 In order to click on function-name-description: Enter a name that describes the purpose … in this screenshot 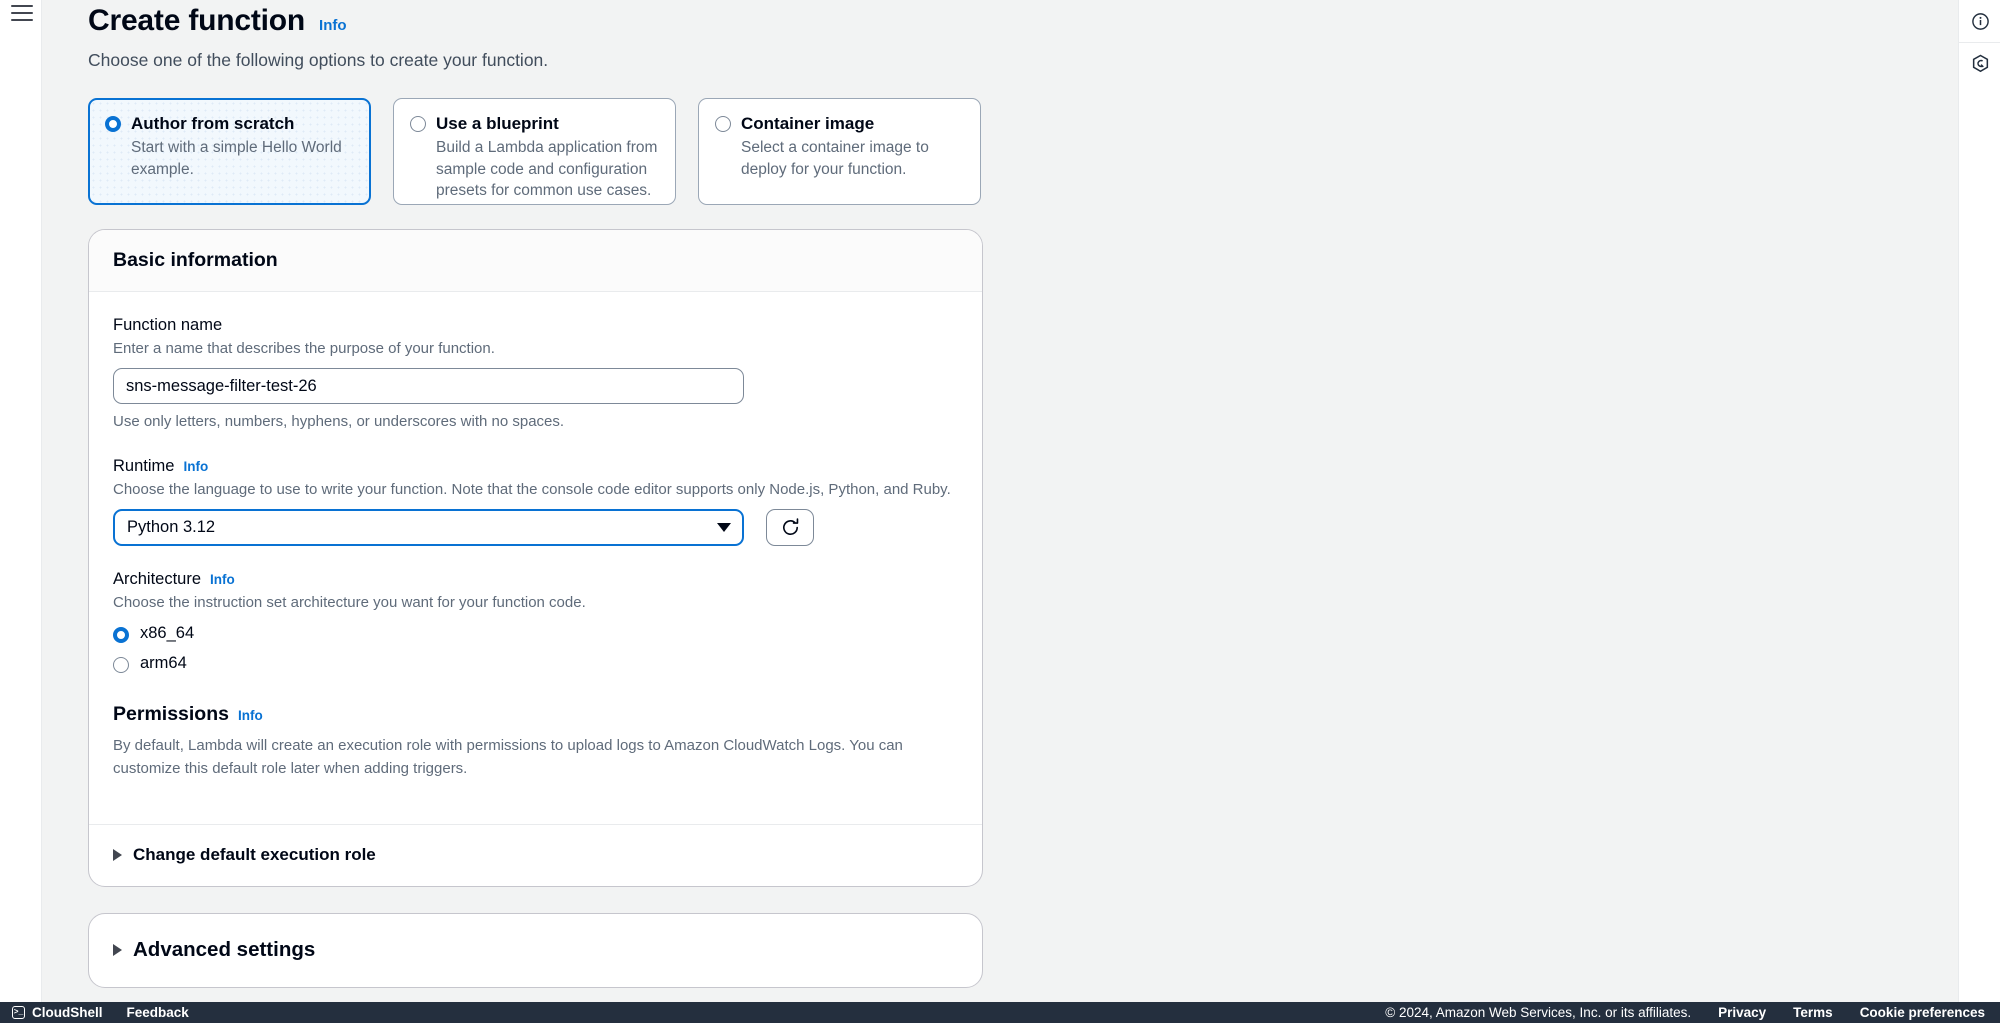, I will do `click(304, 348)`.